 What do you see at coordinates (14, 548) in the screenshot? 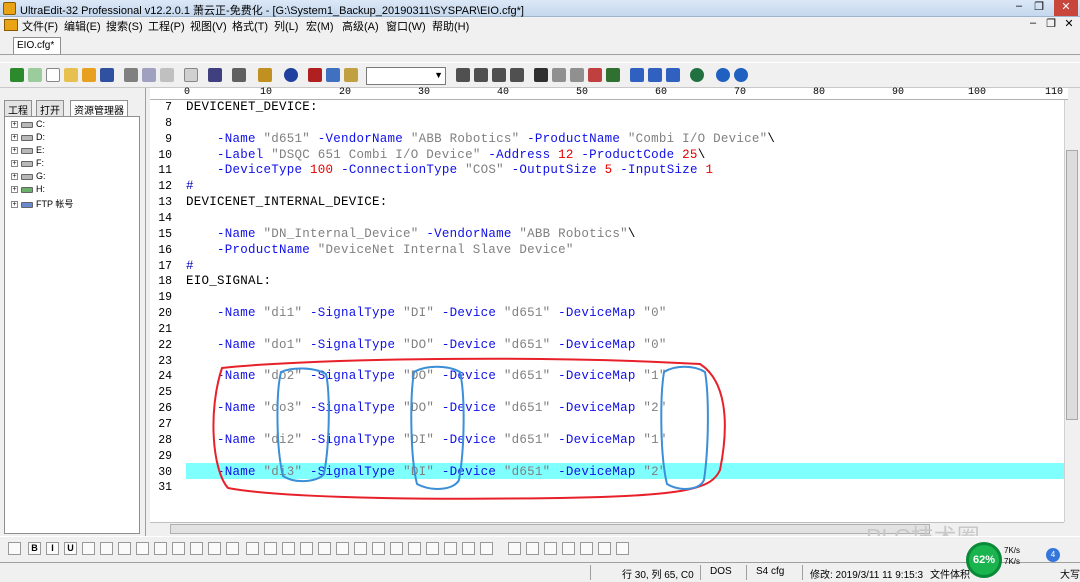
I see `format-icon` at bounding box center [14, 548].